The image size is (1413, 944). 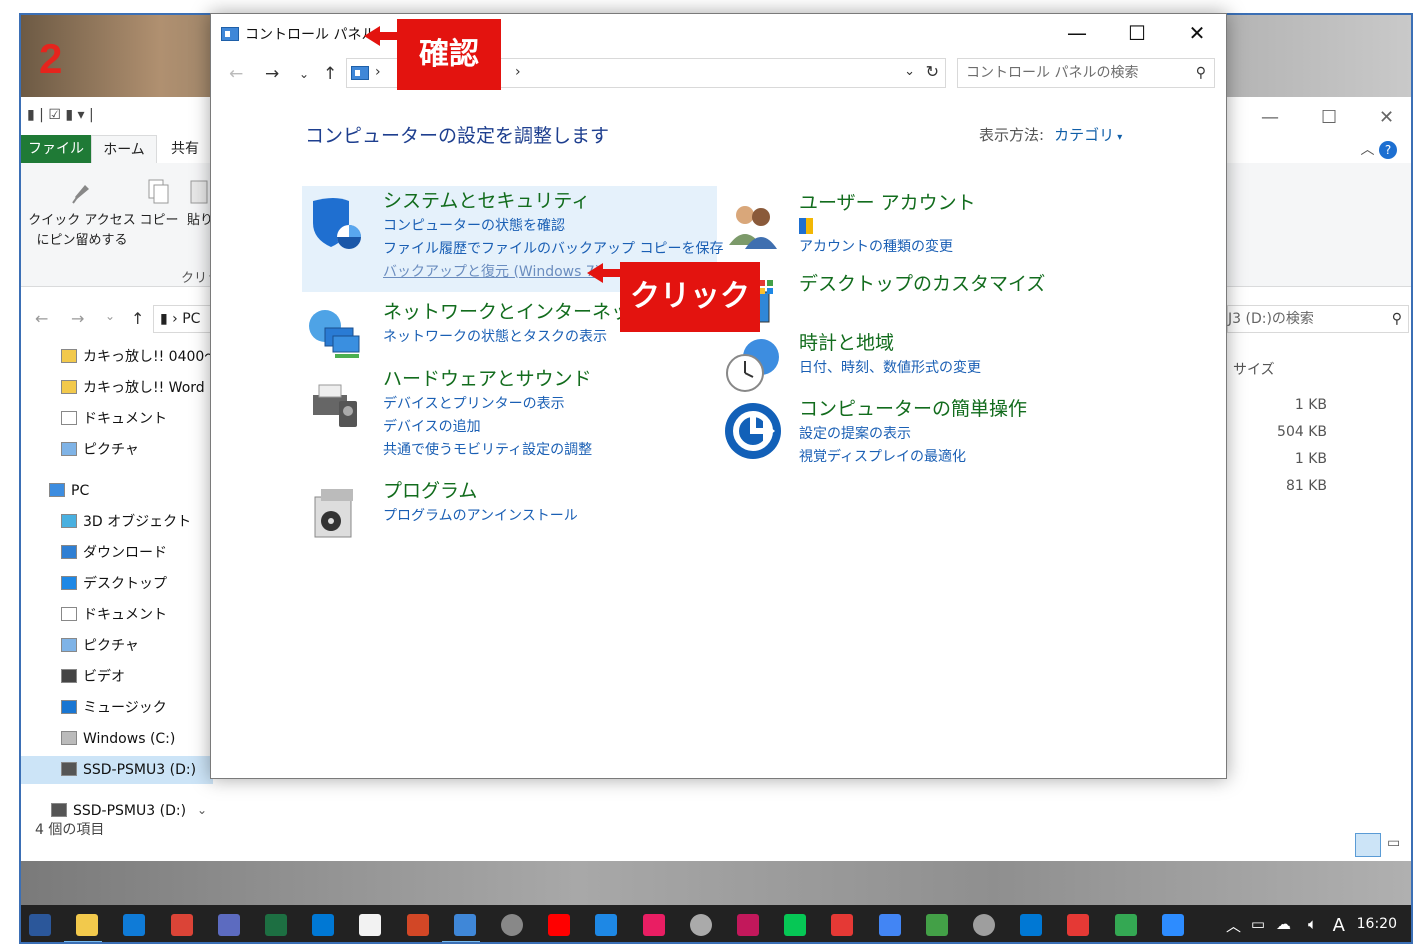 I want to click on tree-item: Windows (C:), so click(x=117, y=739).